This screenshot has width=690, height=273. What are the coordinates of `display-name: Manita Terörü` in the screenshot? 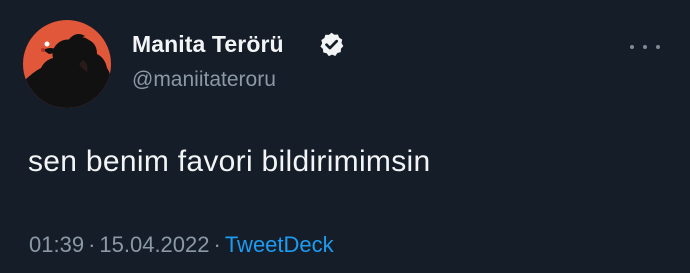 It's located at (208, 44).